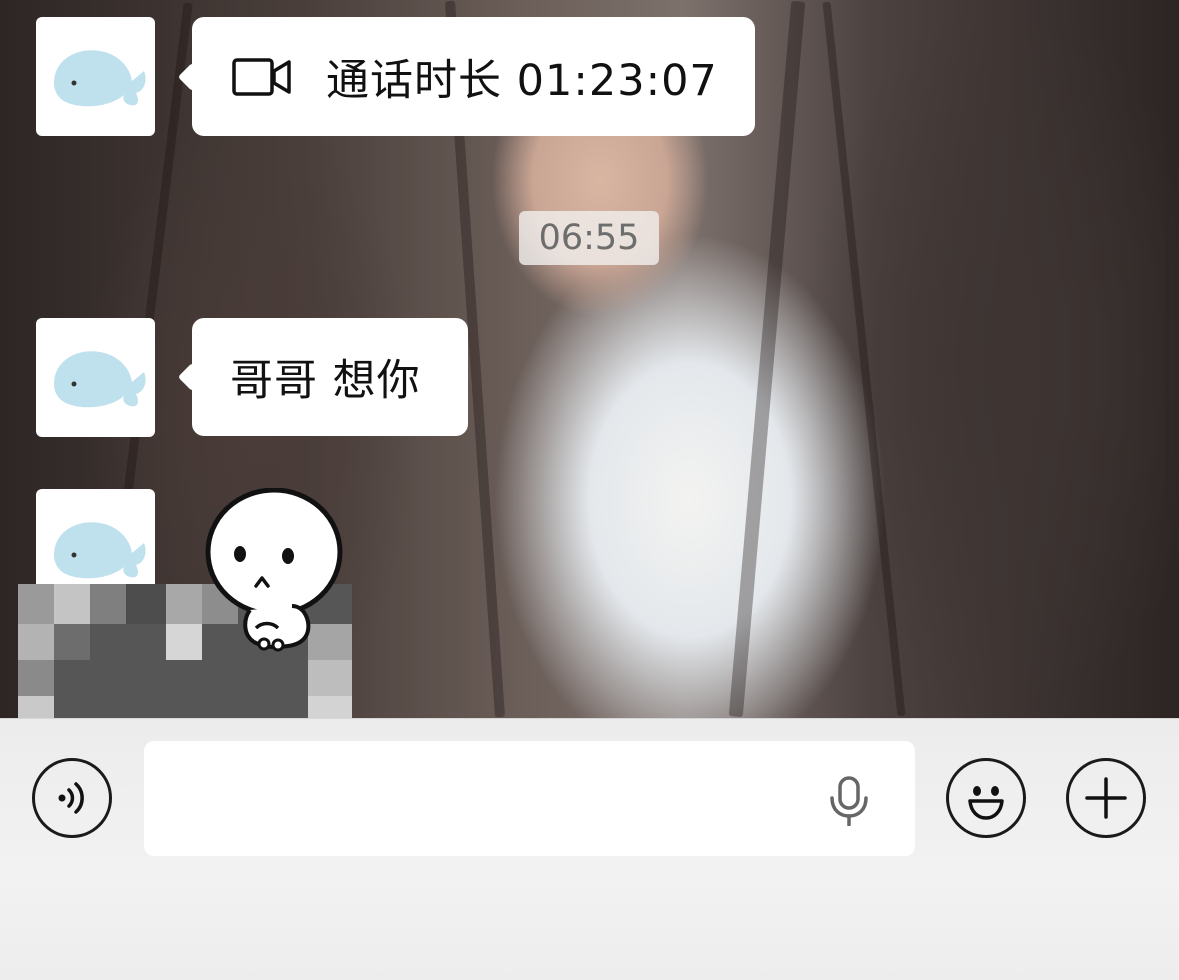 The image size is (1179, 980). I want to click on voice-mode-button, so click(72, 798).